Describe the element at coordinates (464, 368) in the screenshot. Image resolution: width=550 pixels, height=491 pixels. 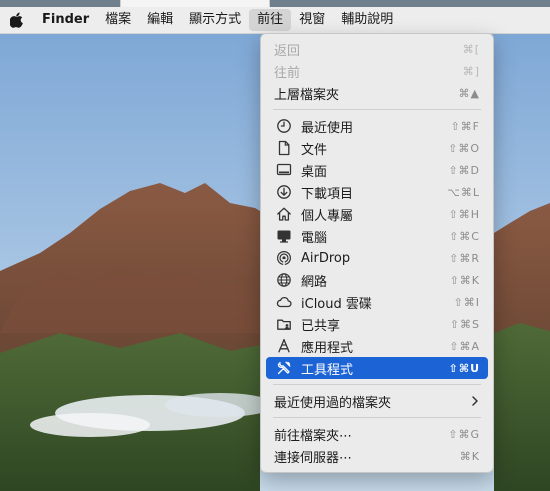
I see `shortcut-label: ⇧⌘U` at that location.